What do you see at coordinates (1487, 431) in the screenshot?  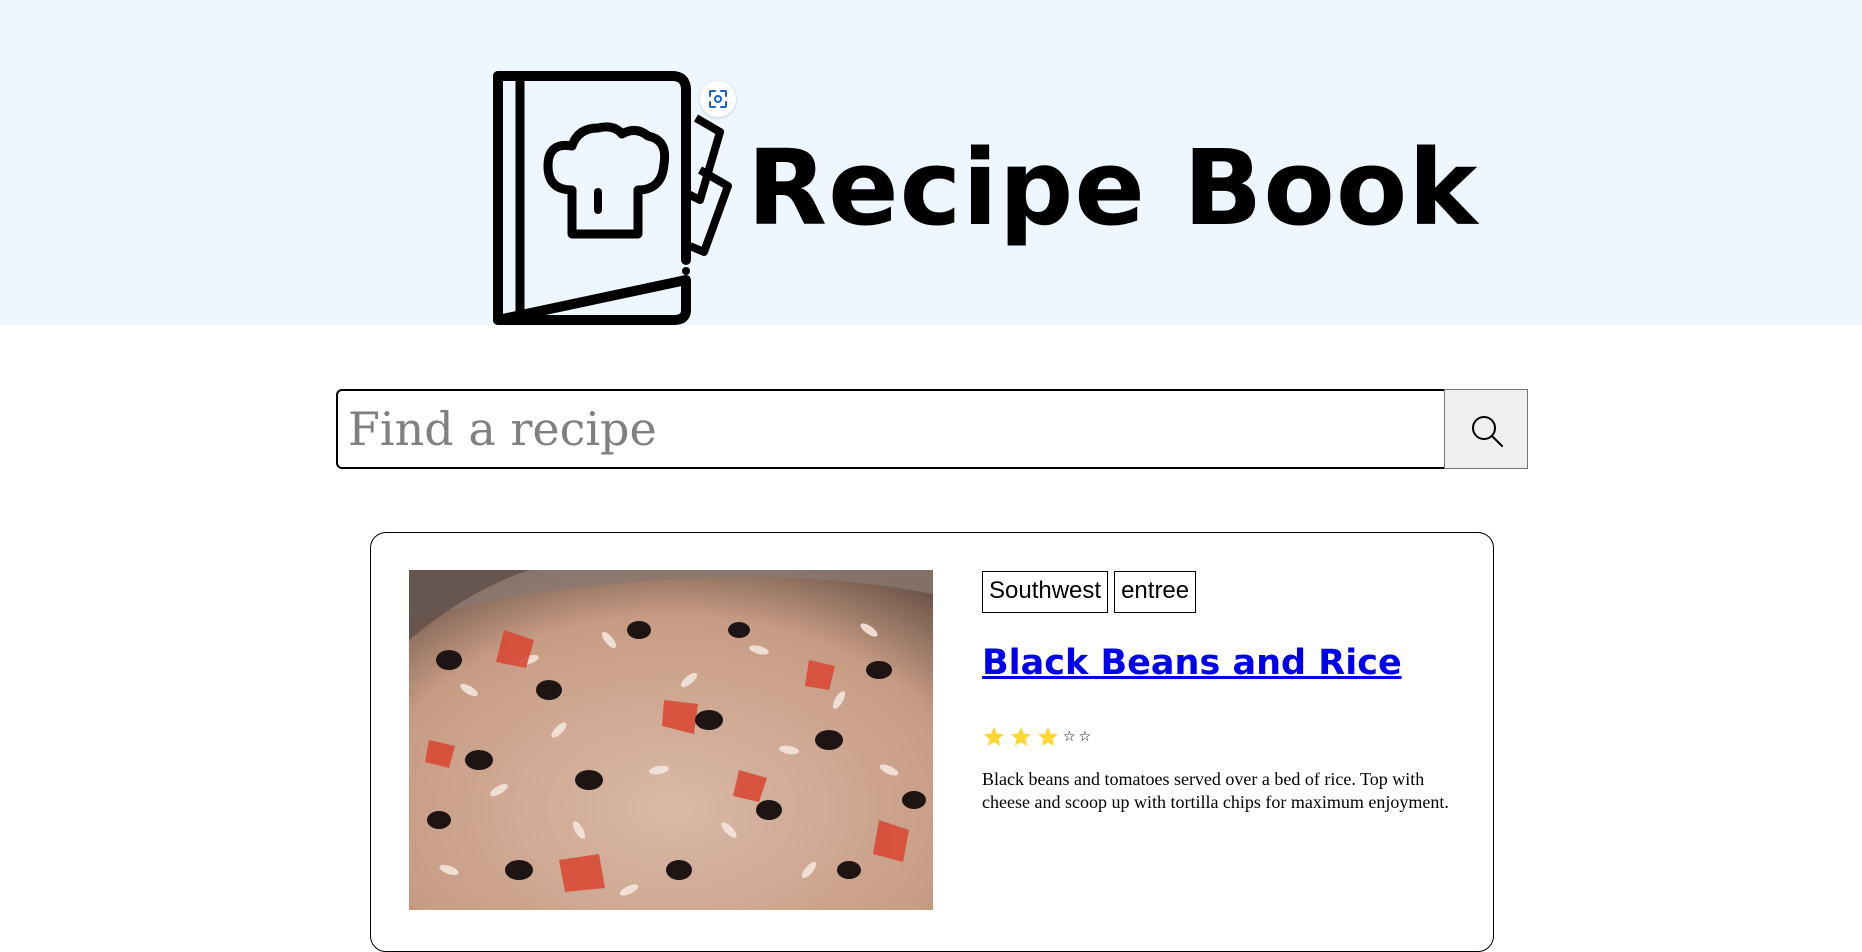 I see `search-icon` at bounding box center [1487, 431].